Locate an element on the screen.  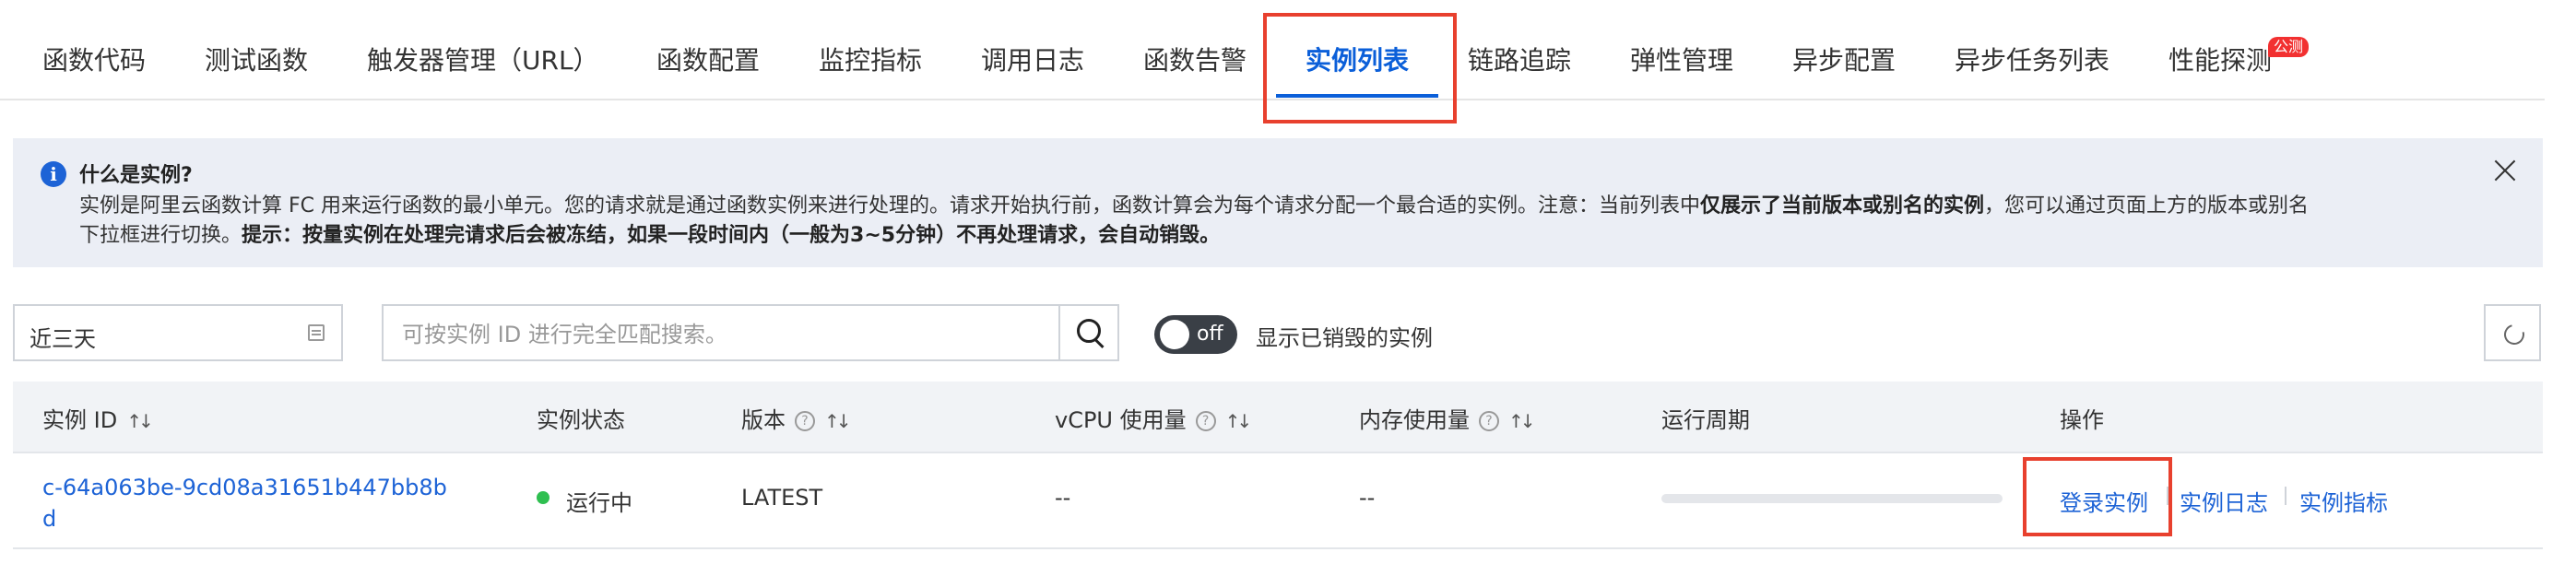
instance-metrics-link: 实例指标 is located at coordinates (2343, 501).